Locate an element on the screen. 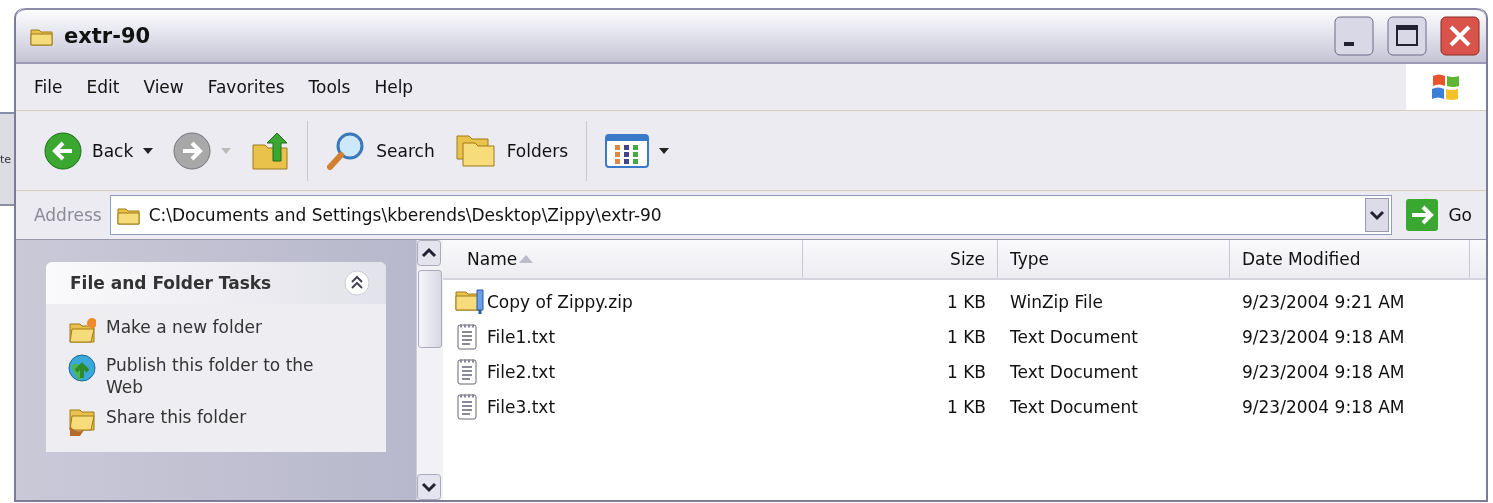  scroll-thumb is located at coordinates (430, 309).